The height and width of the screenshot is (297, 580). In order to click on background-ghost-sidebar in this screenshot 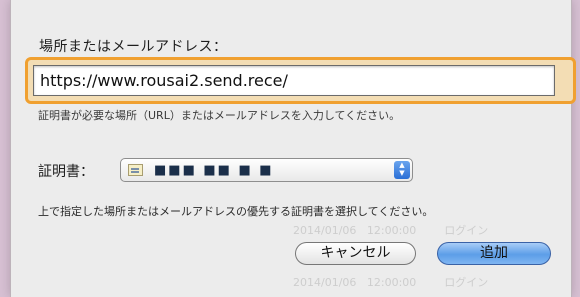, I will do `click(5, 150)`.